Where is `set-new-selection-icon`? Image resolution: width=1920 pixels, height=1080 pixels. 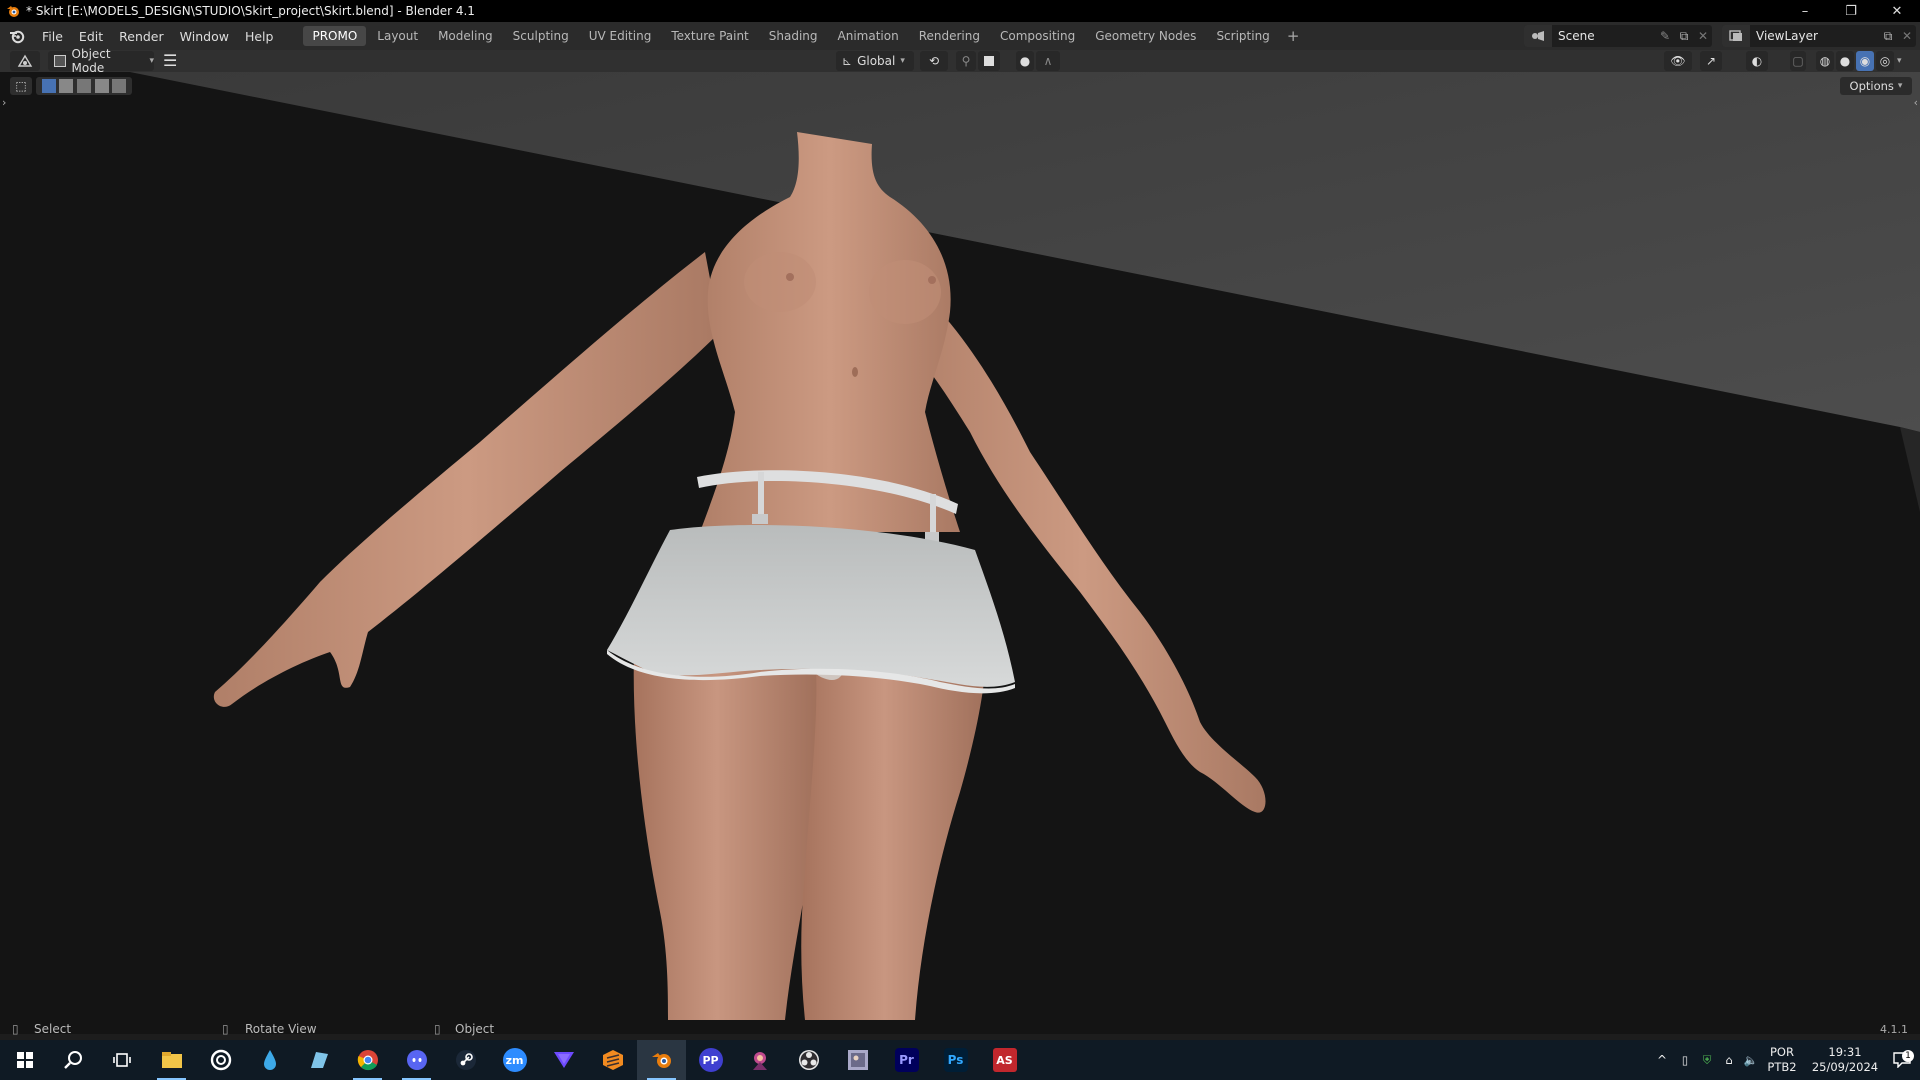 set-new-selection-icon is located at coordinates (48, 86).